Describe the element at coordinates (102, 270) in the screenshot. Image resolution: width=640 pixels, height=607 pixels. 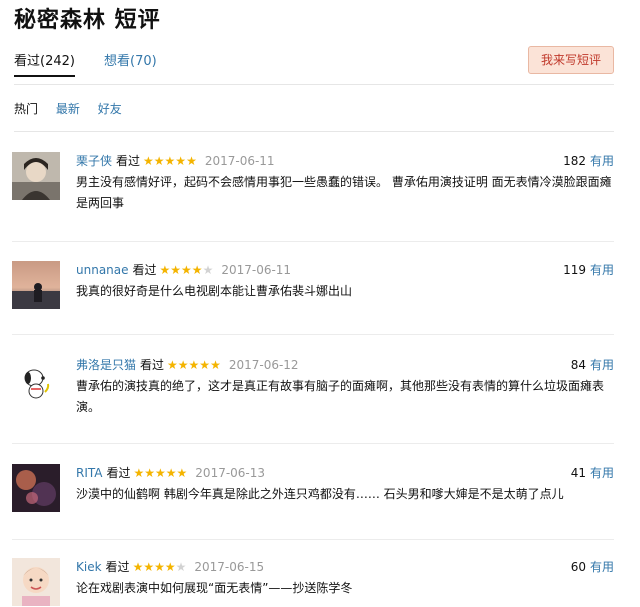
I see `comment-username: unnanae` at that location.